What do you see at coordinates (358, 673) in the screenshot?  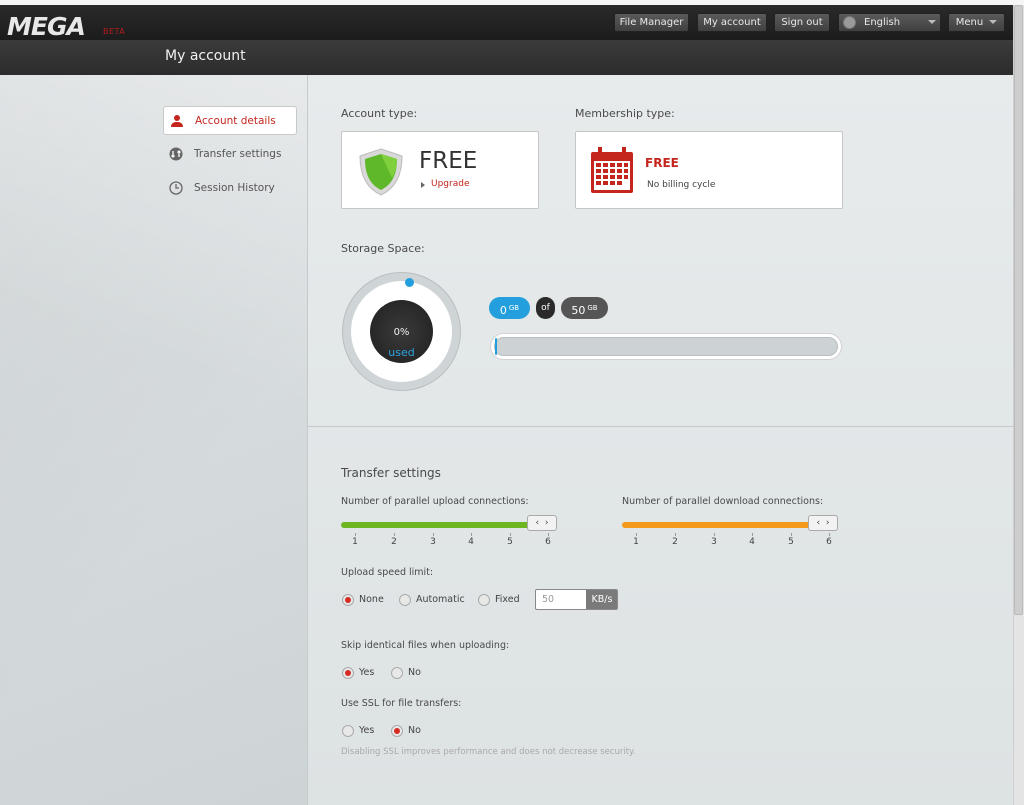 I see `radio-skip-yes: Yes` at bounding box center [358, 673].